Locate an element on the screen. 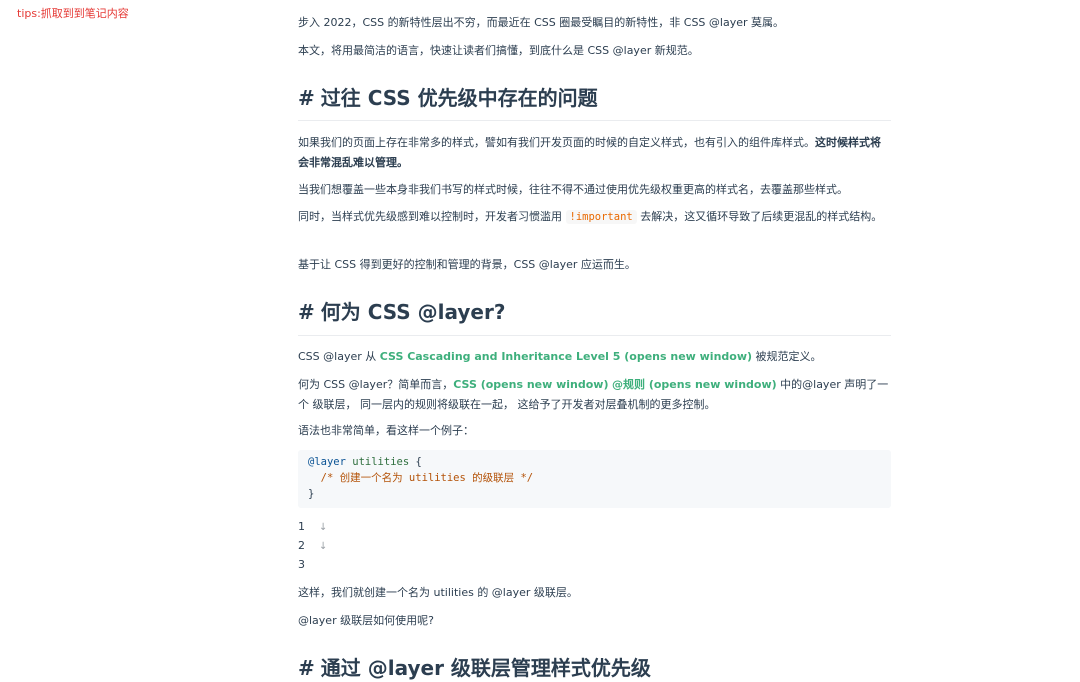  tips-label: tips:抓取到到笔记内容 is located at coordinates (73, 13).